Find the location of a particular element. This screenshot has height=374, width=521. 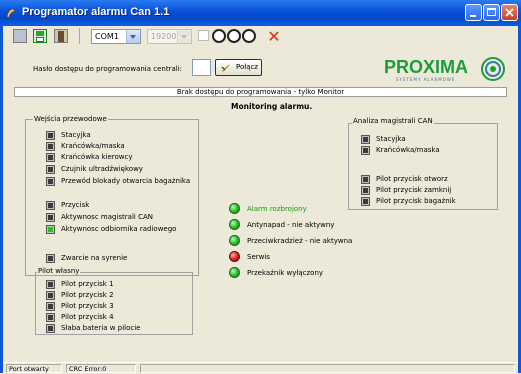

wired-inputs-title: Wejścia przewodowe is located at coordinates (70, 119).